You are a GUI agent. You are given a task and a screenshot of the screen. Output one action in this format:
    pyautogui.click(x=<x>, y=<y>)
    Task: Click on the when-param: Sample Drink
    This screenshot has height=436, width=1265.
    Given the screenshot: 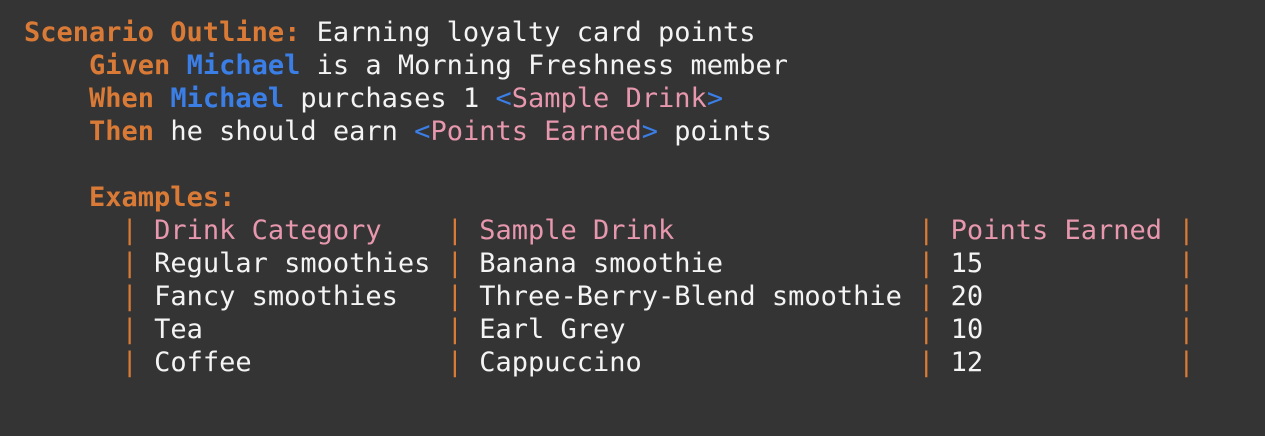 What is the action you would take?
    pyautogui.click(x=609, y=98)
    